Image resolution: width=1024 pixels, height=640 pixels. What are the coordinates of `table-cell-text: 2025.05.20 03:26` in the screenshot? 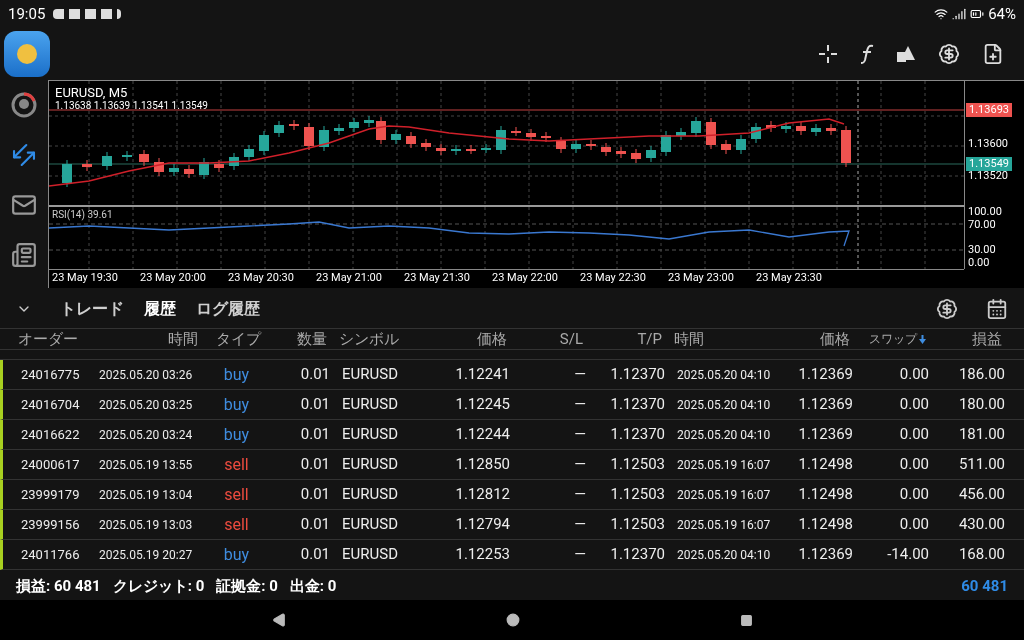 It's located at (146, 375).